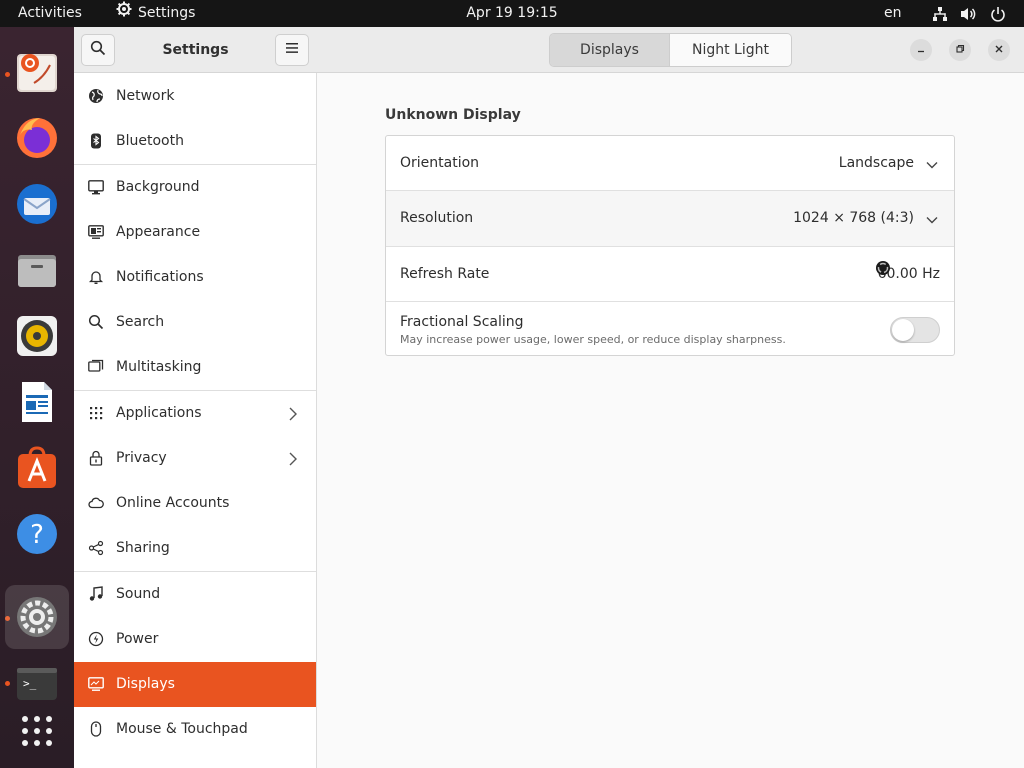 This screenshot has height=768, width=1024. I want to click on busy-cursor-icon, so click(883, 268).